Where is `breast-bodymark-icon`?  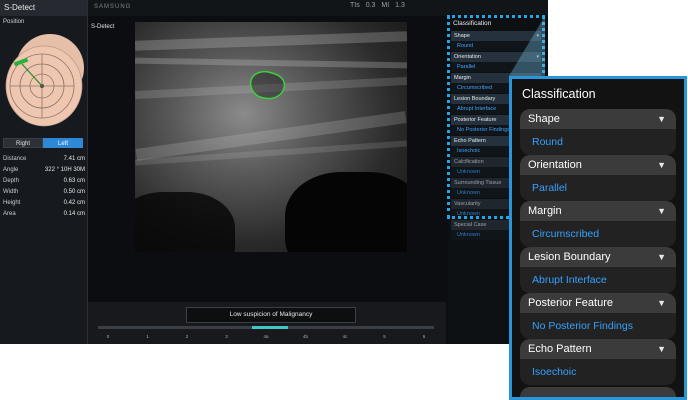
breast-bodymark-icon is located at coordinates (44, 80).